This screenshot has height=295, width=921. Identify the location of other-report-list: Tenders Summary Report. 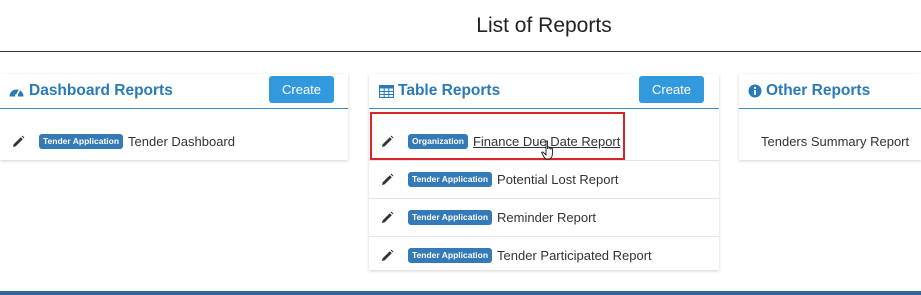
(830, 134).